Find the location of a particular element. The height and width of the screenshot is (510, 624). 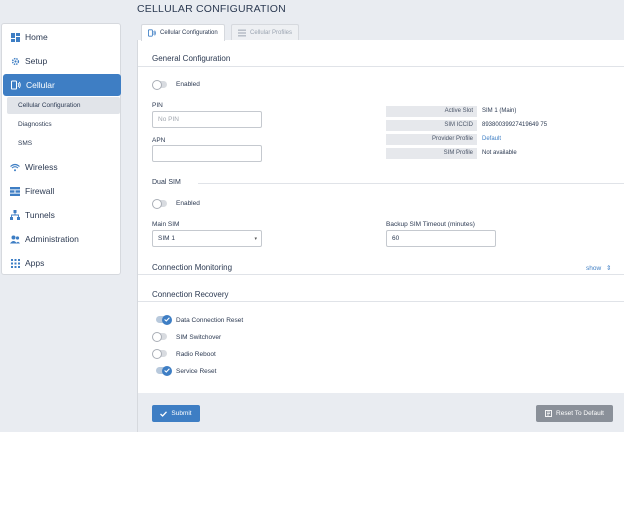

info-row-active-slot: Active Slot SIM 1 (Main) is located at coordinates (451, 111).